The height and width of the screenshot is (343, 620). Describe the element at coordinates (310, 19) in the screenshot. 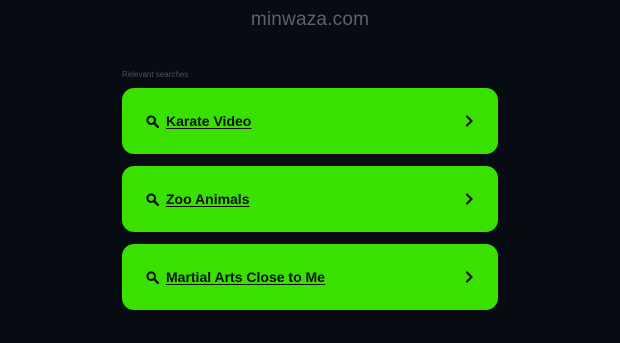

I see `domain-title: minwaza.com` at that location.